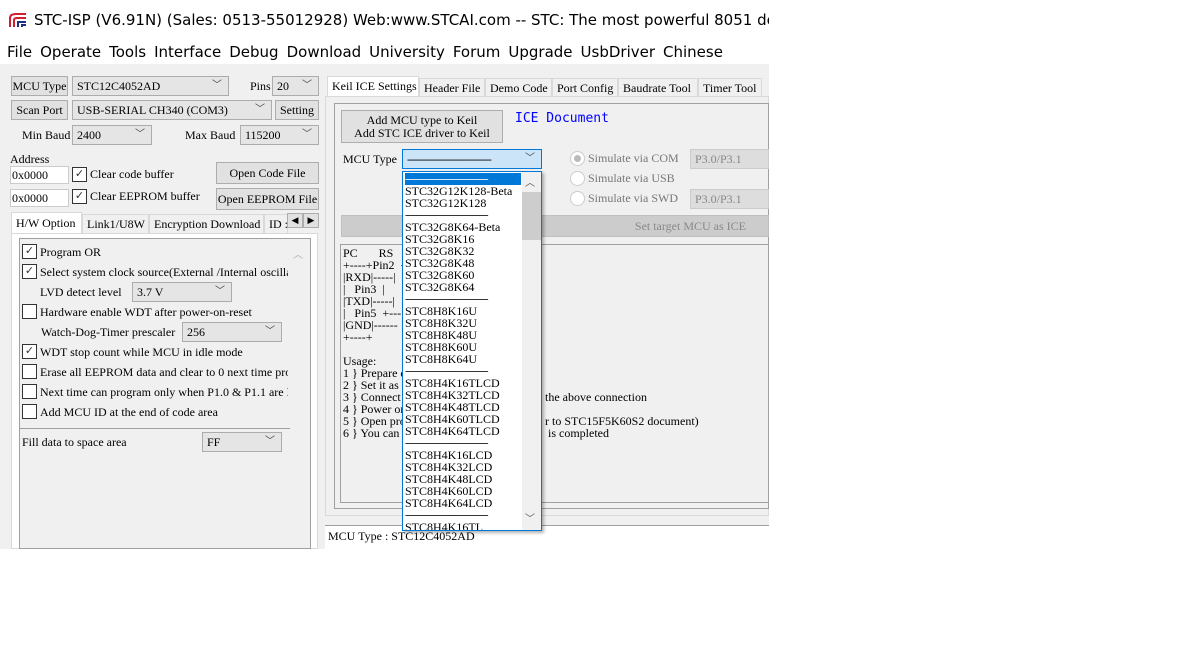  What do you see at coordinates (463, 203) in the screenshot?
I see `dropdown-option: STC32G12K128` at bounding box center [463, 203].